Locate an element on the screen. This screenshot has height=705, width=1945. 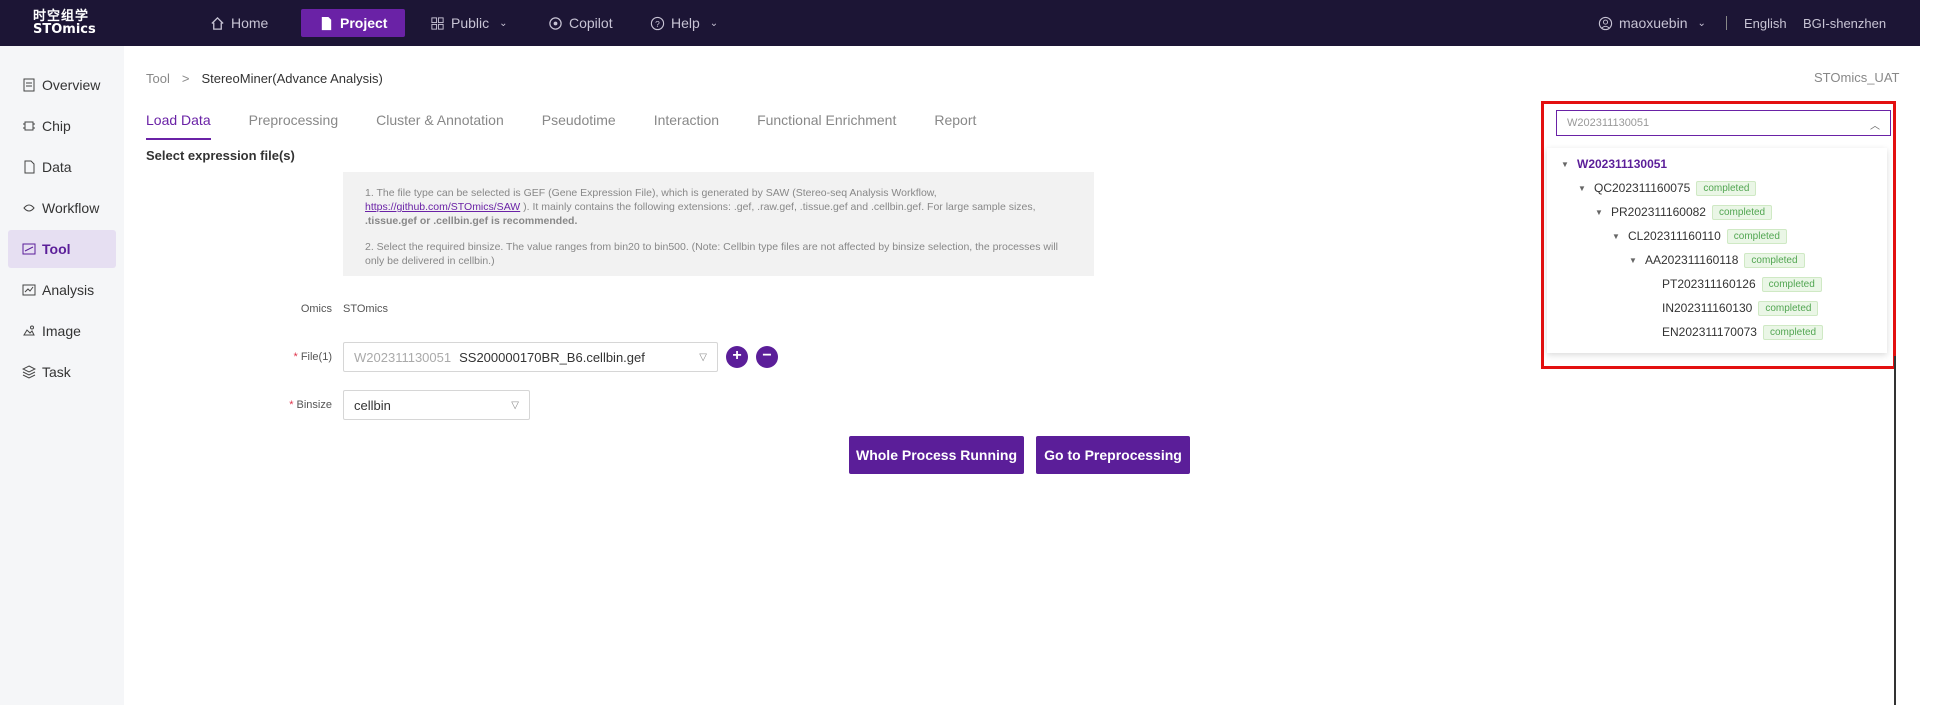
logo-text-en: STOmics is located at coordinates (64, 29).